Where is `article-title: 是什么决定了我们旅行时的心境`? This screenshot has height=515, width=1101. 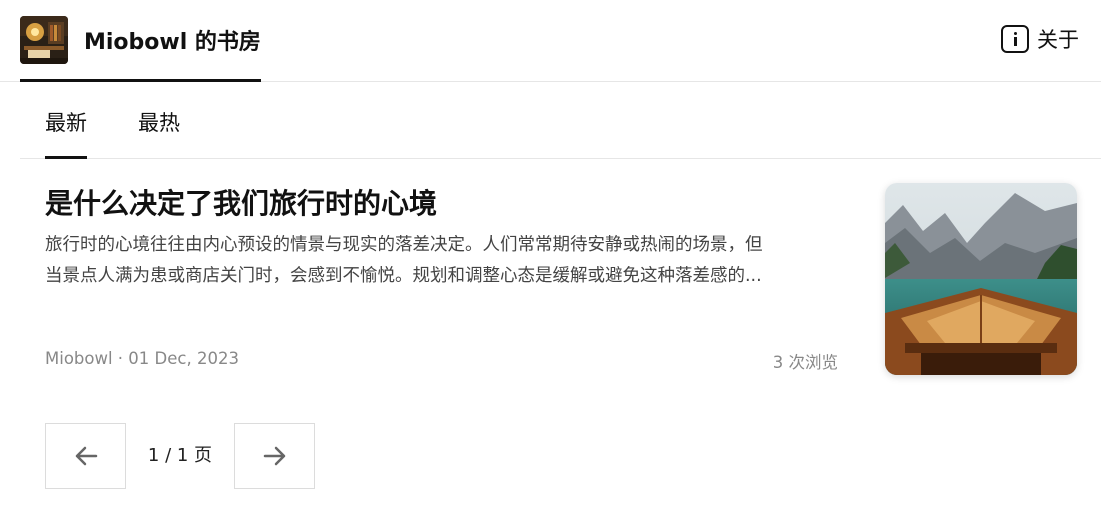 article-title: 是什么决定了我们旅行时的心境 is located at coordinates (241, 202).